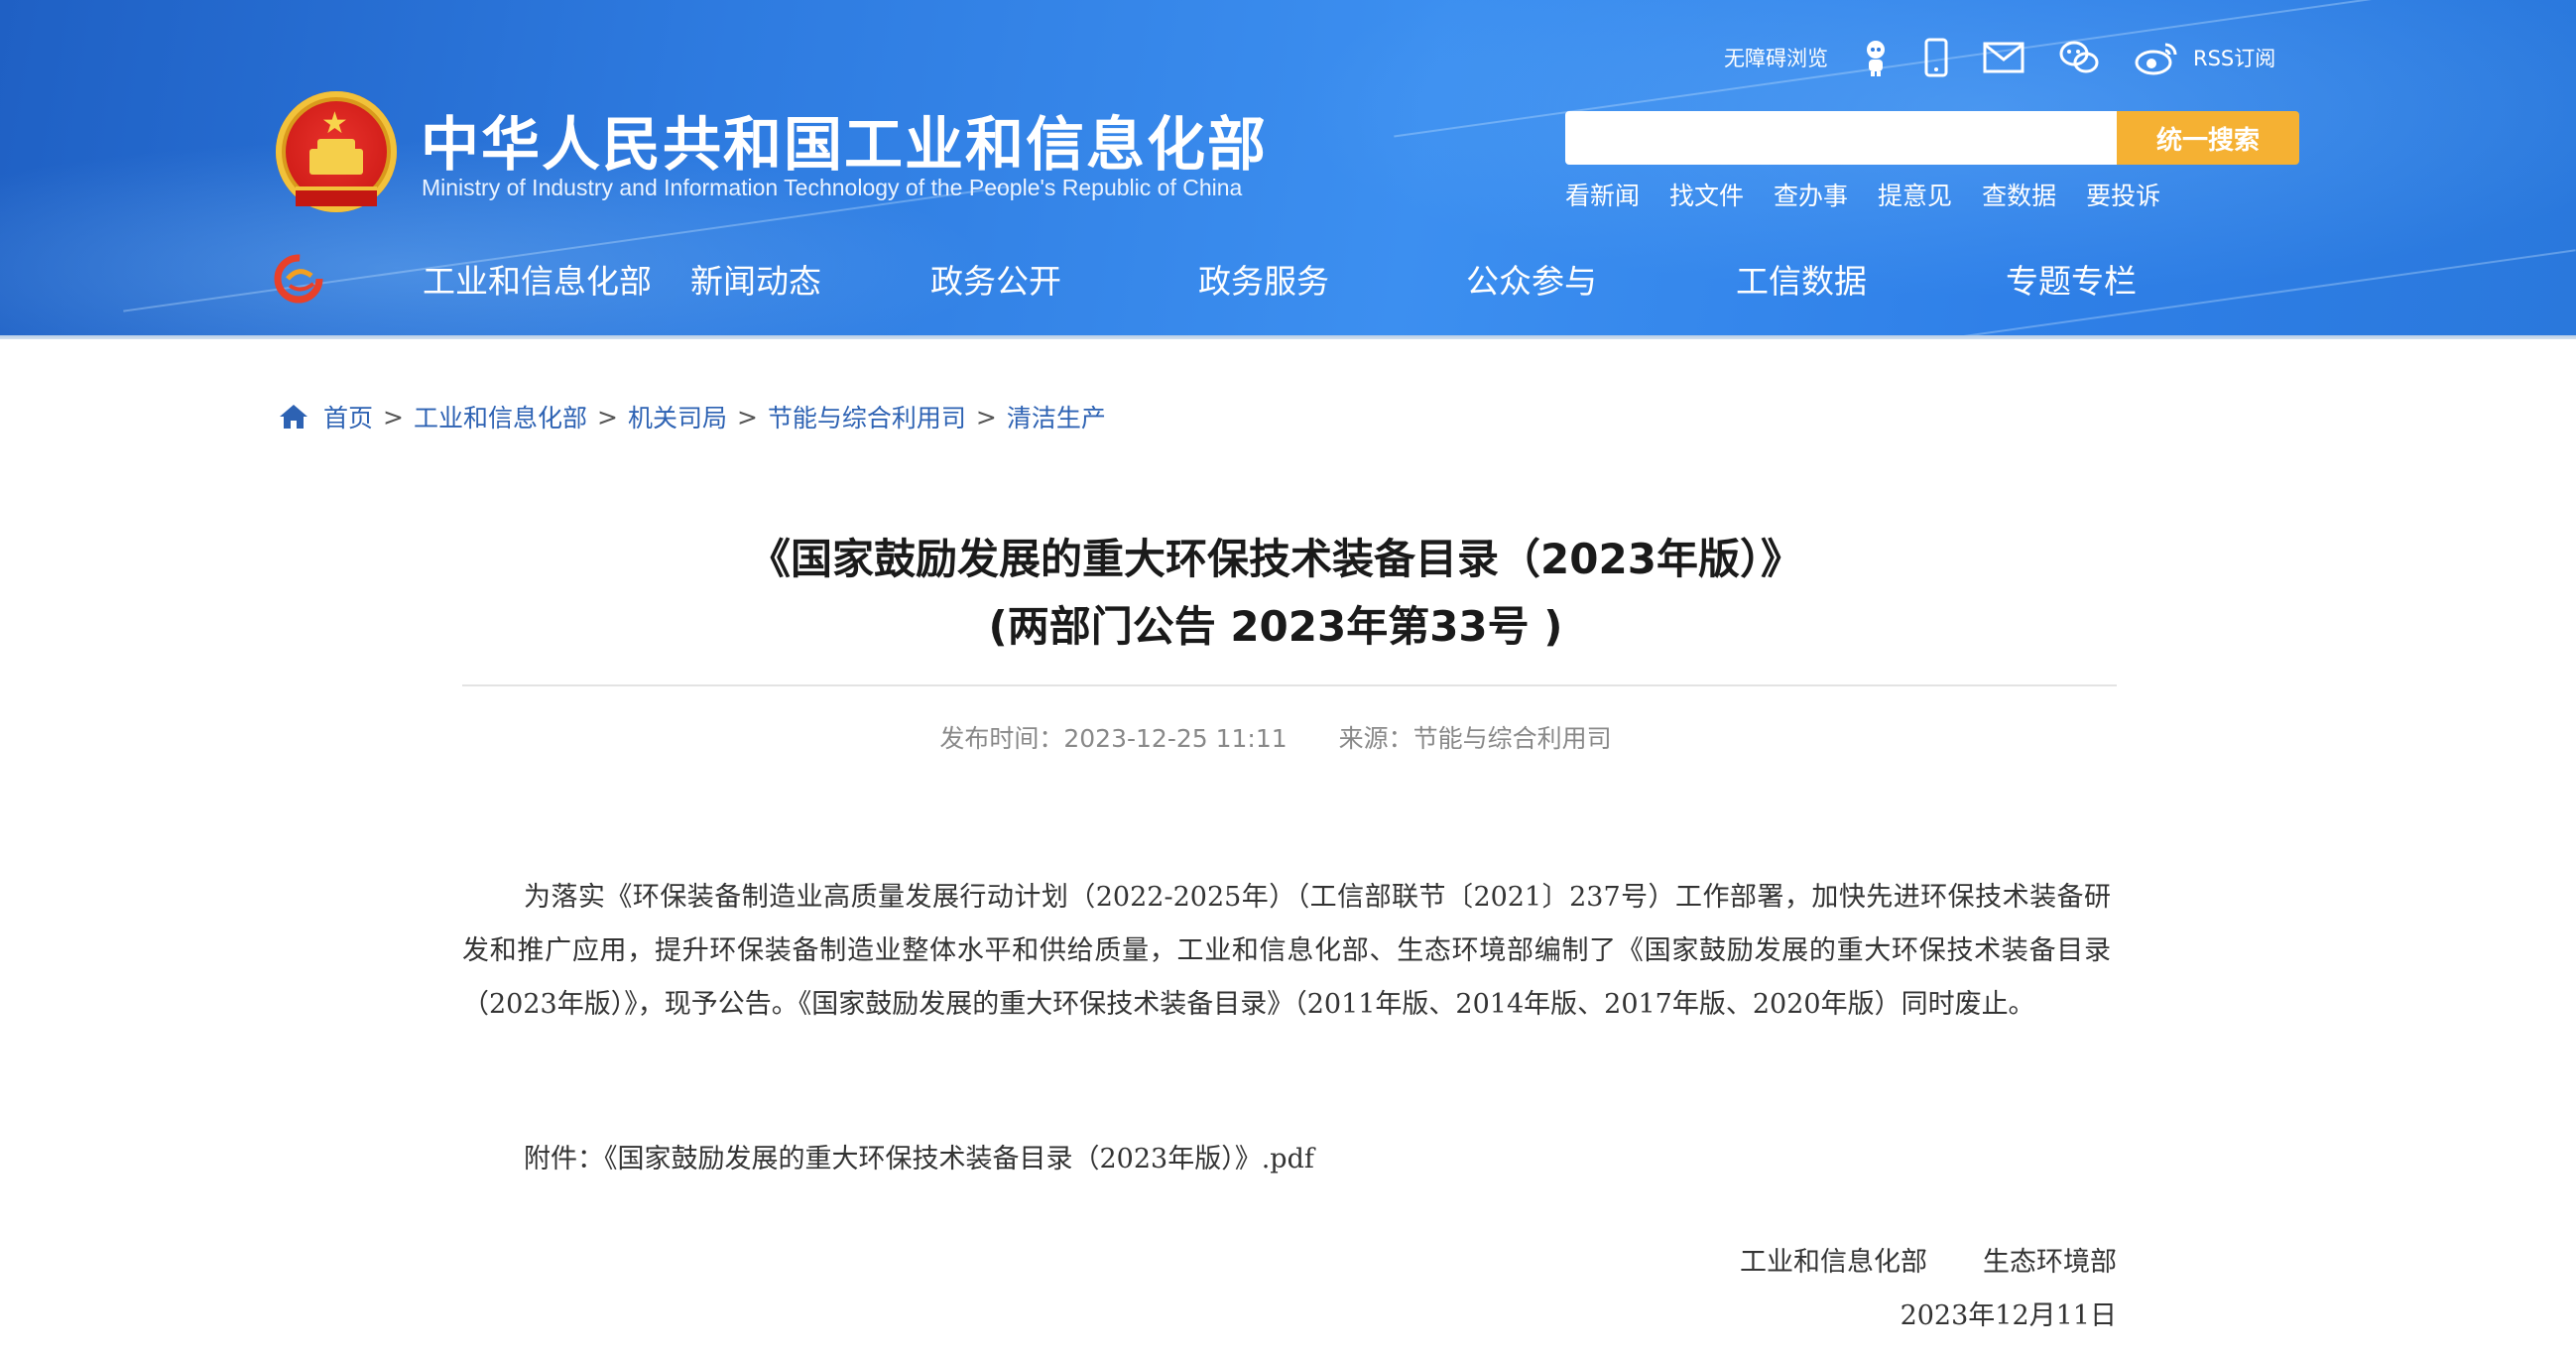 The image size is (2576, 1358). Describe the element at coordinates (1602, 194) in the screenshot. I see `quicklink-news: 看新闻` at that location.